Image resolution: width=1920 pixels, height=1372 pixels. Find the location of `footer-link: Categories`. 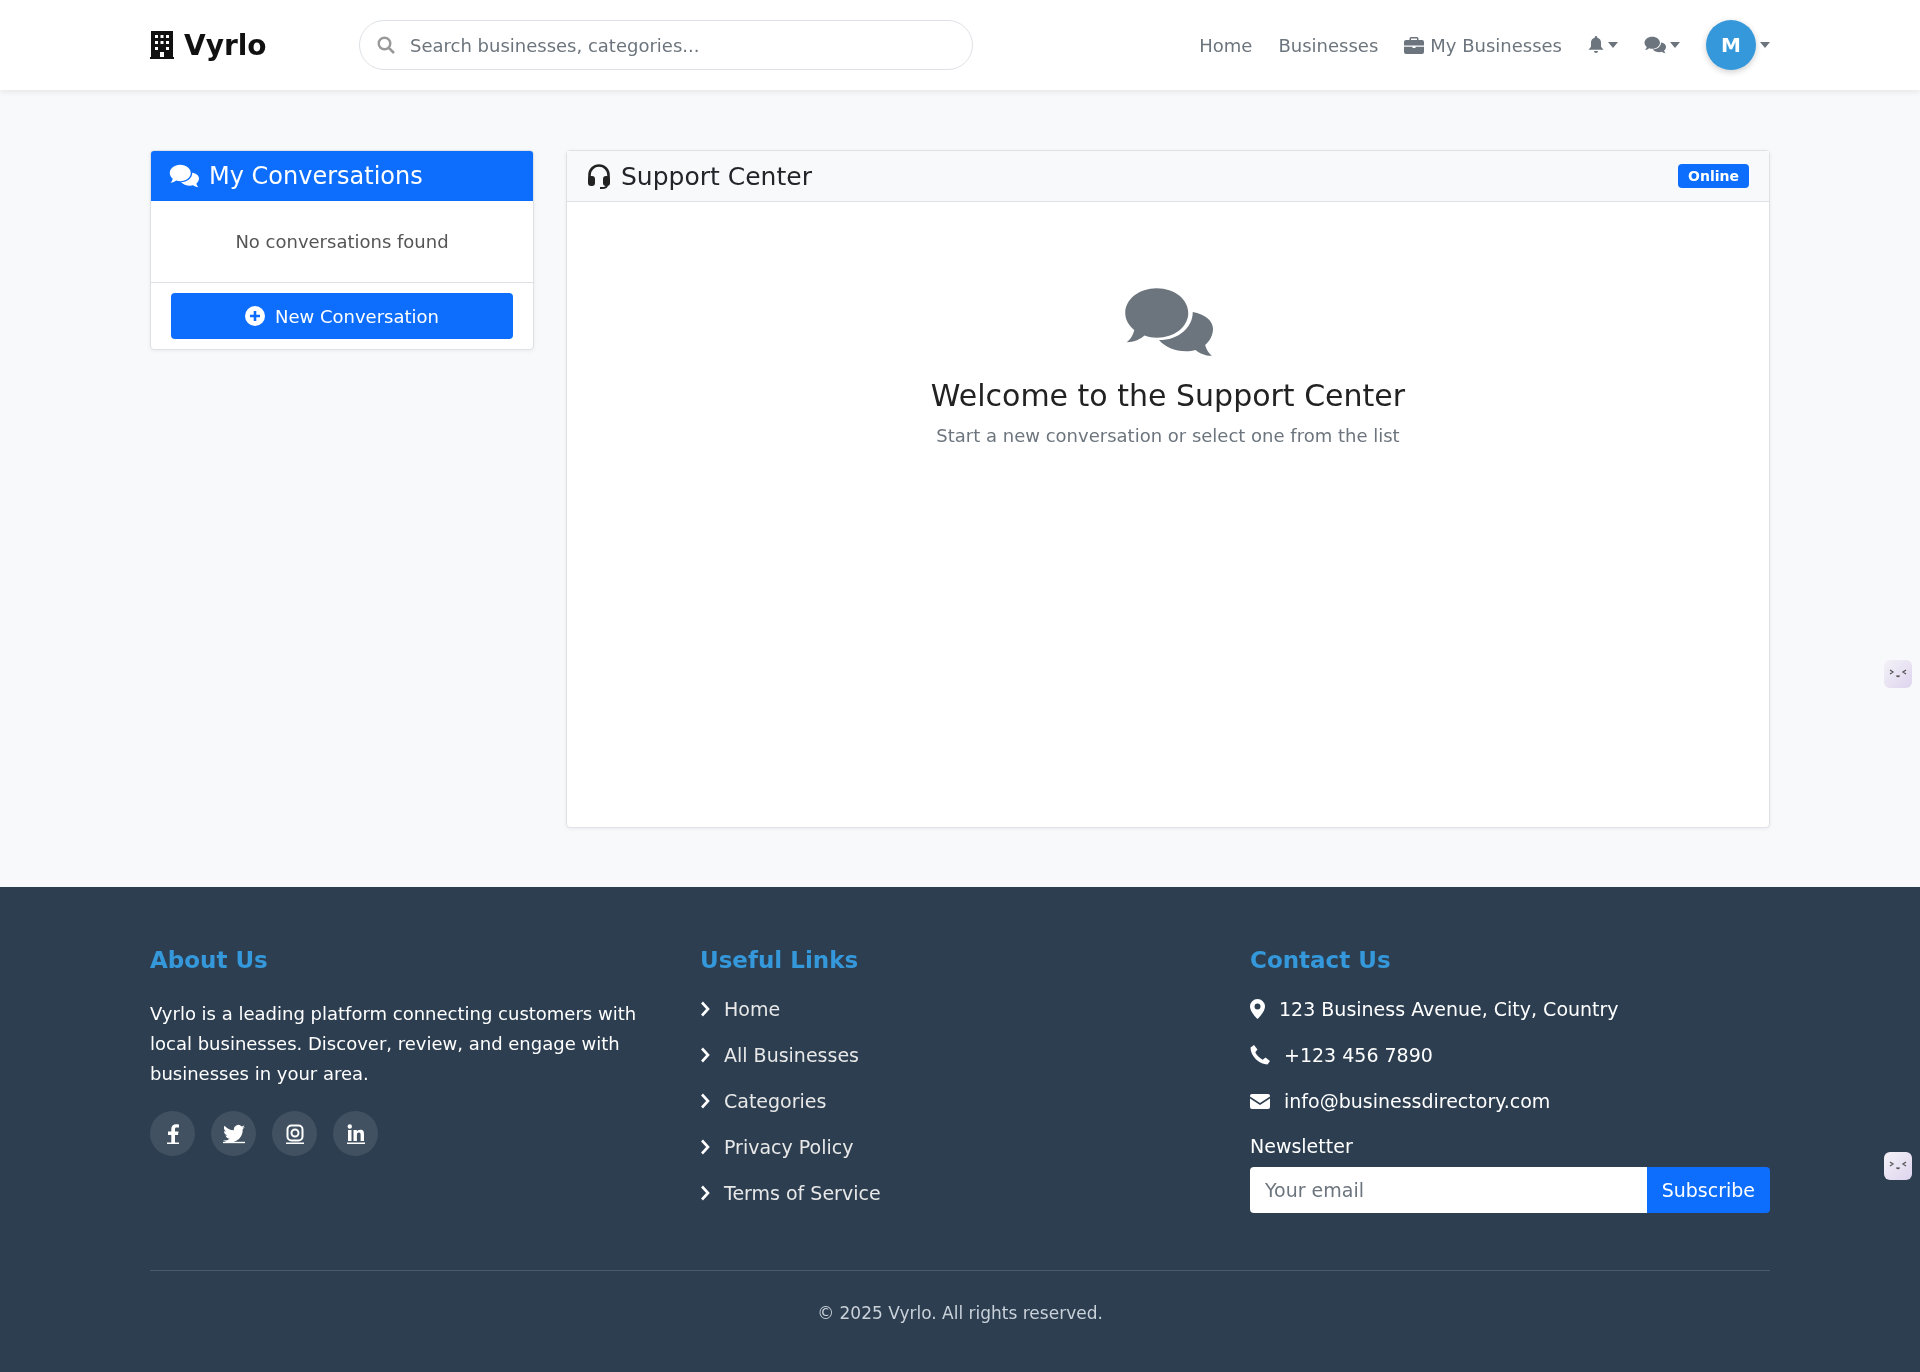

footer-link: Categories is located at coordinates (775, 1101).